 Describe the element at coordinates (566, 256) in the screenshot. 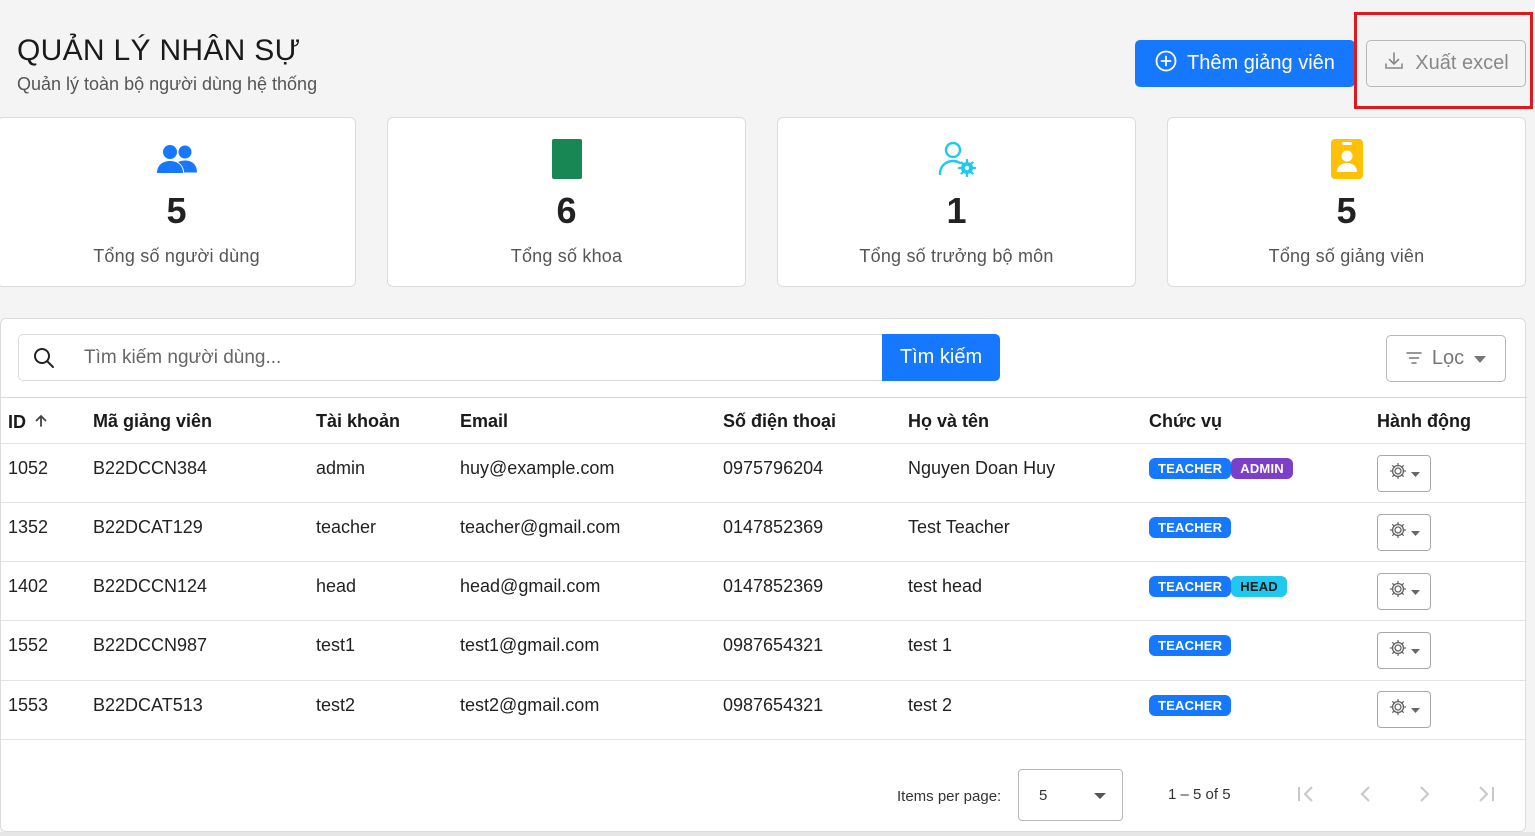

I see `stat-label: Tổng số khoa` at that location.